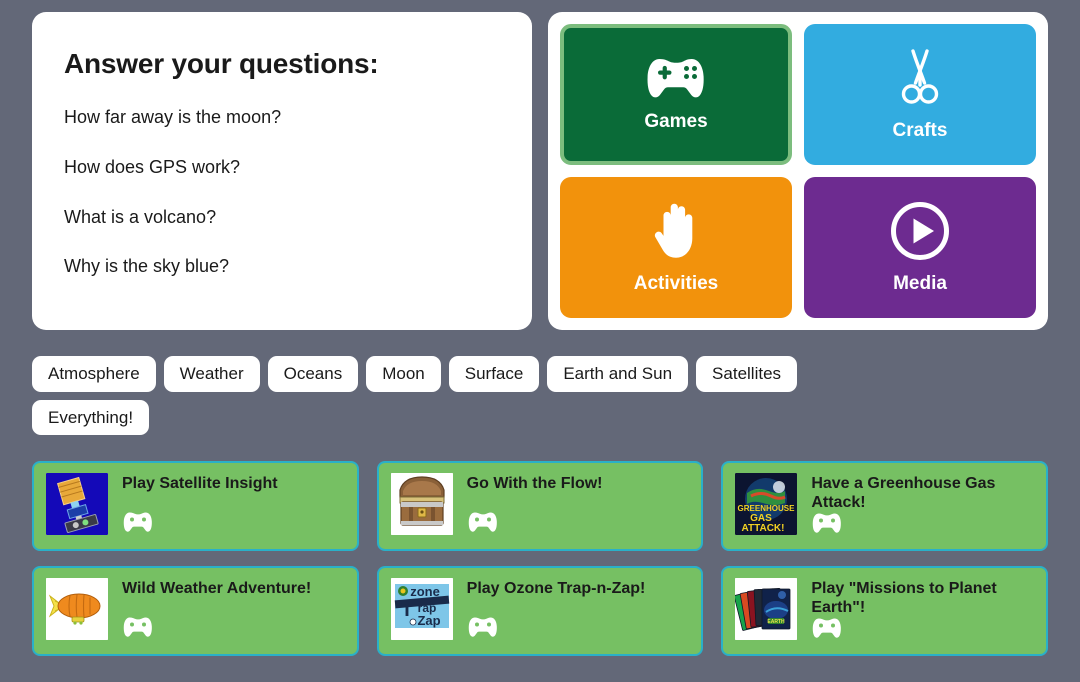 This screenshot has width=1080, height=682. What do you see at coordinates (578, 506) in the screenshot?
I see `result-card-body: Go With the Flow!` at bounding box center [578, 506].